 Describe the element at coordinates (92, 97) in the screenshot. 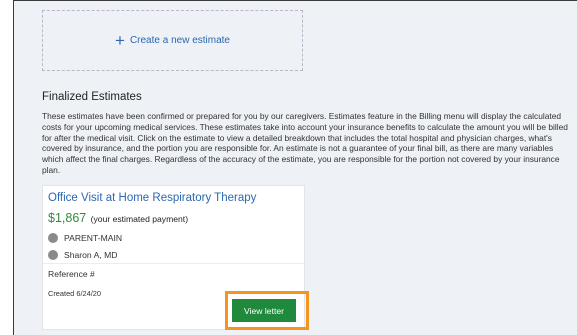

I see `section-title: Finalized Estimates` at that location.